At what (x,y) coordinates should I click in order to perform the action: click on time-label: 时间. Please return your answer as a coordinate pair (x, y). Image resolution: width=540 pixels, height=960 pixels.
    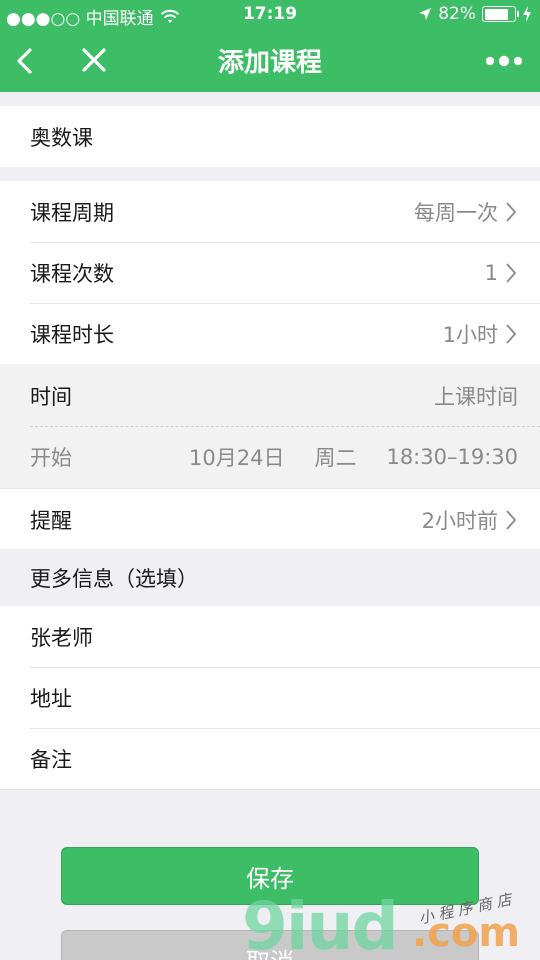
    Looking at the image, I should click on (51, 396).